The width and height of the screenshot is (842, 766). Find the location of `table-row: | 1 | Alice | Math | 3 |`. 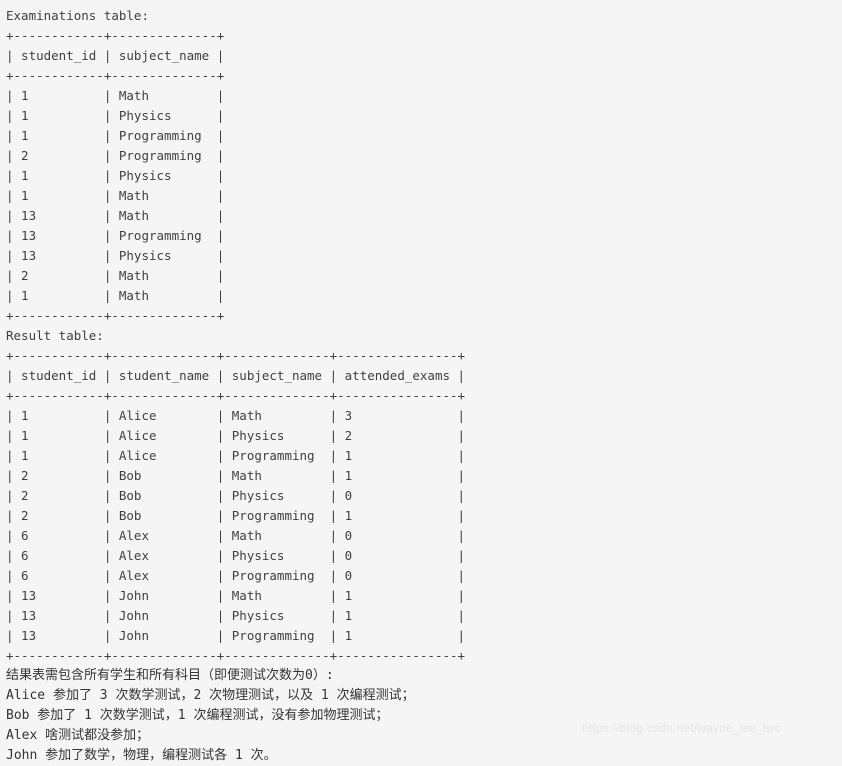

table-row: | 1 | Alice | Math | 3 | is located at coordinates (236, 415).